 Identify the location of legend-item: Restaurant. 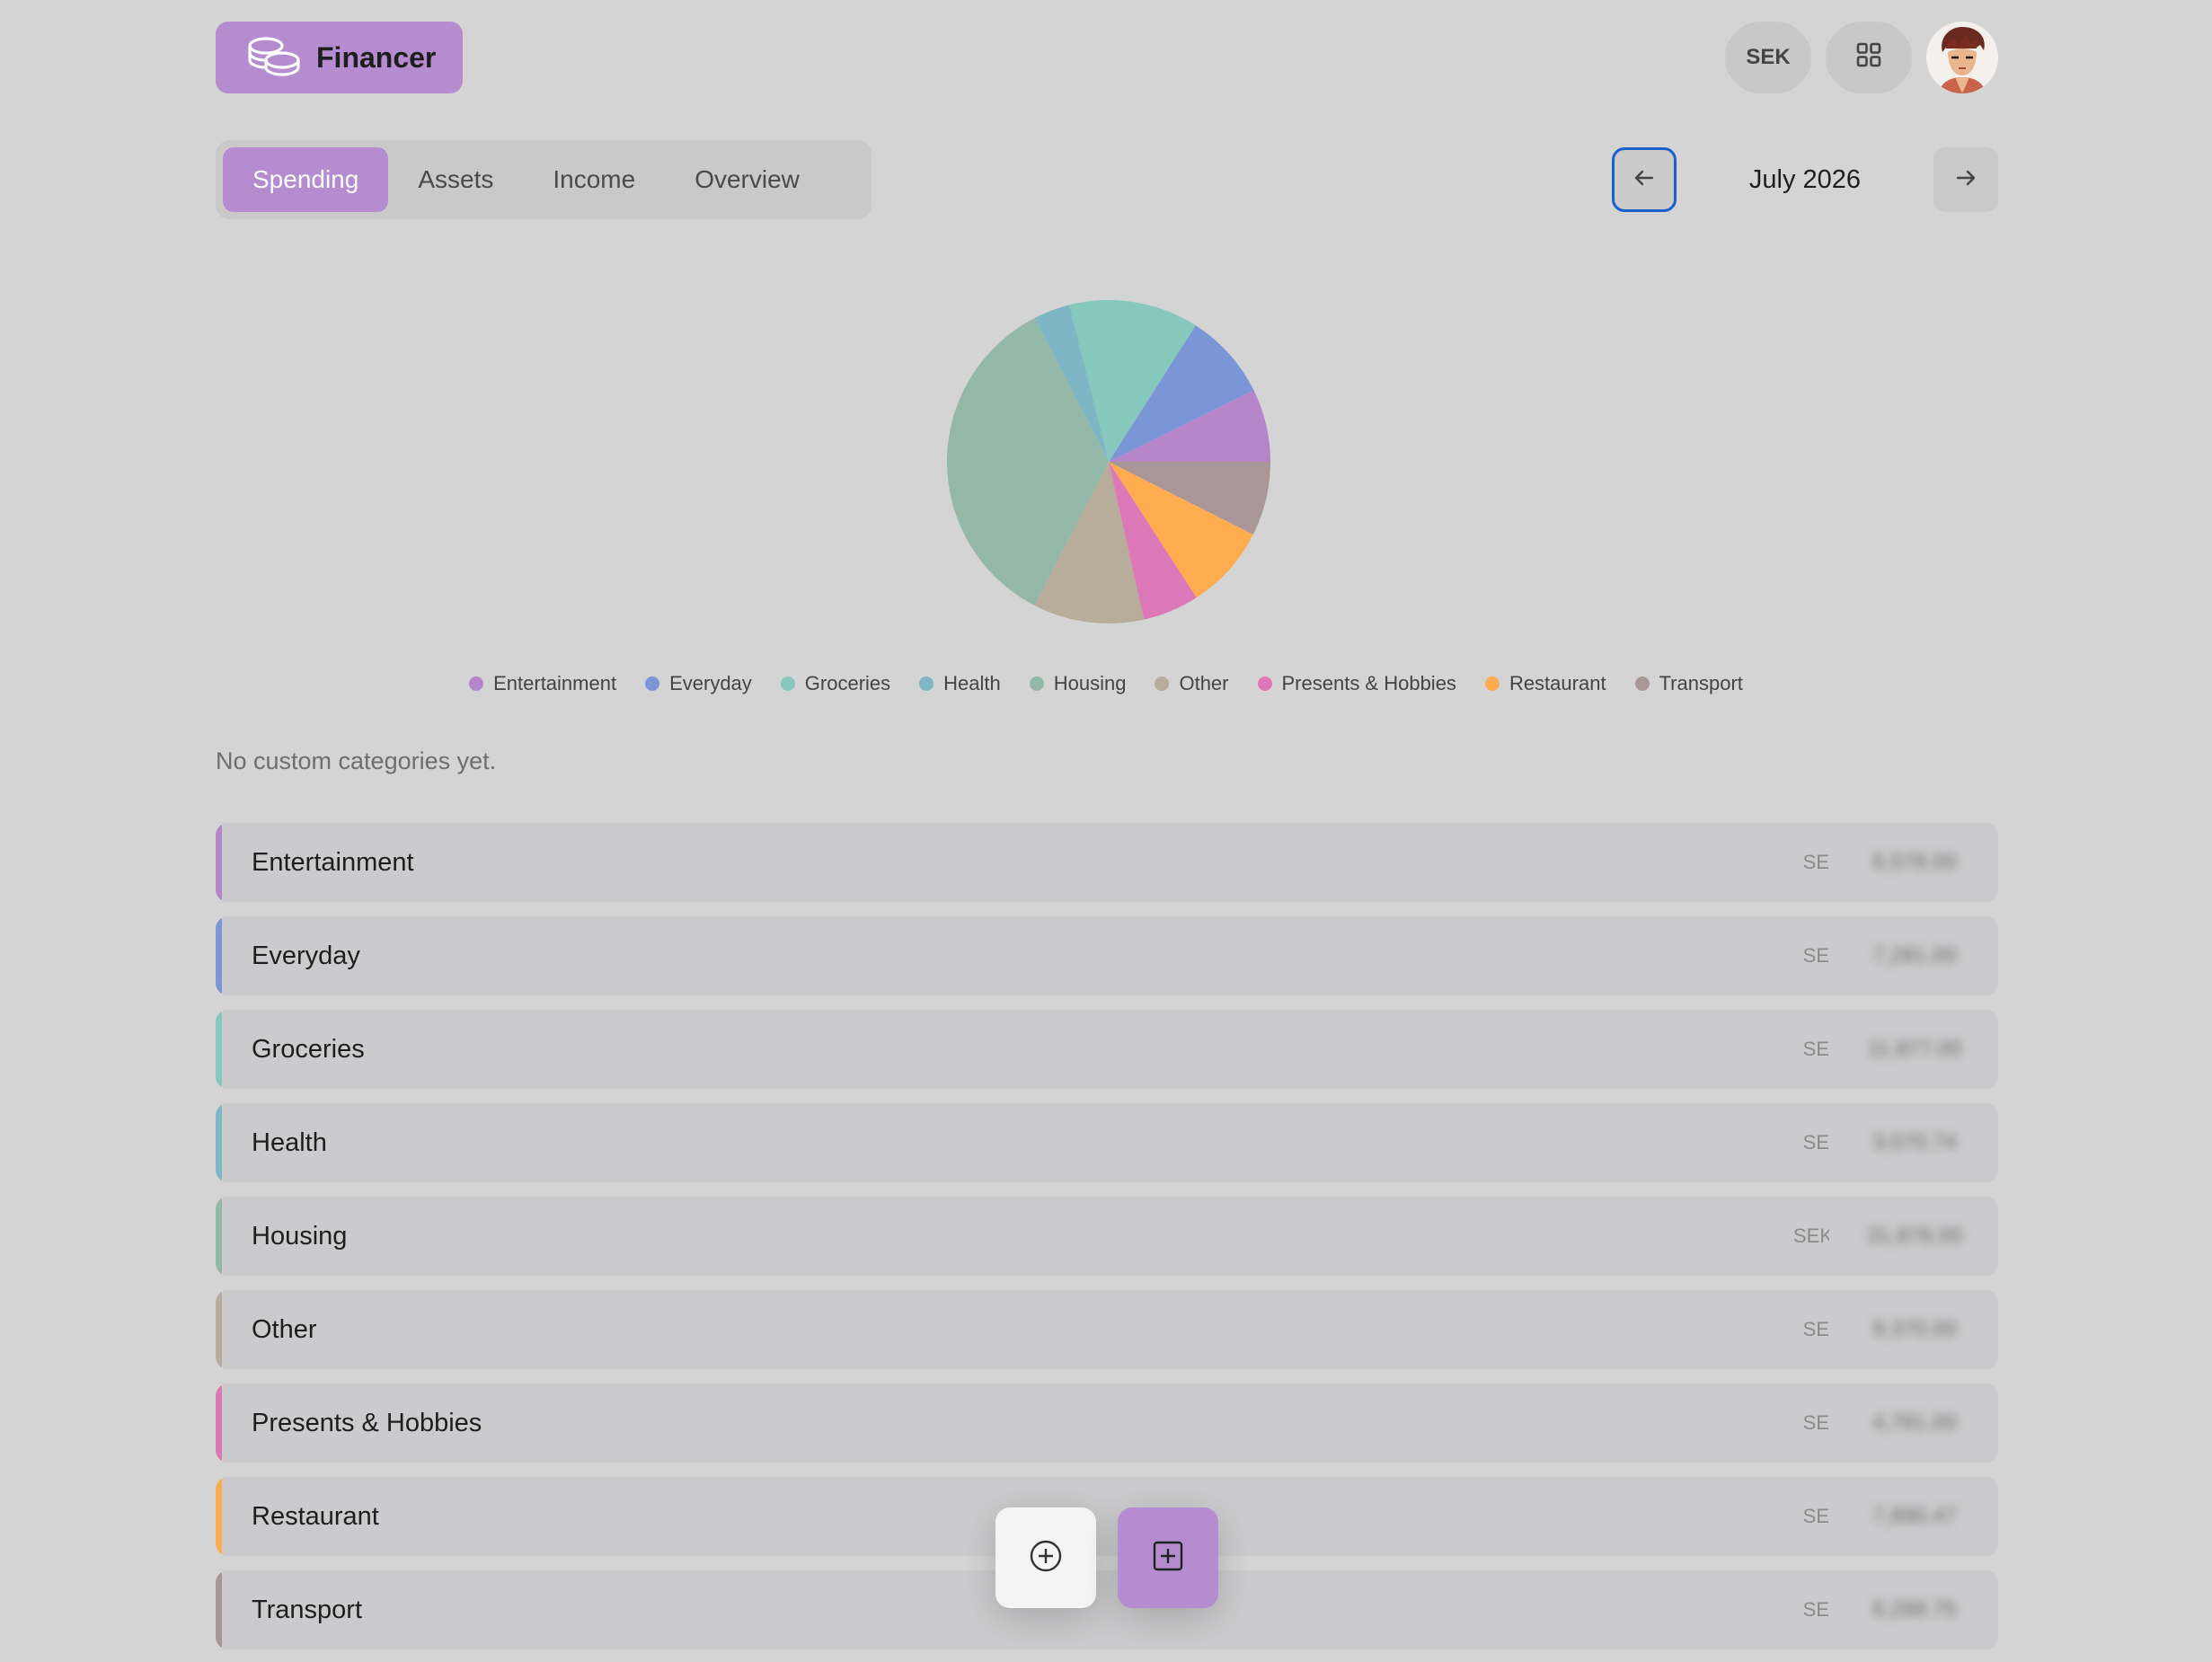
(1545, 683).